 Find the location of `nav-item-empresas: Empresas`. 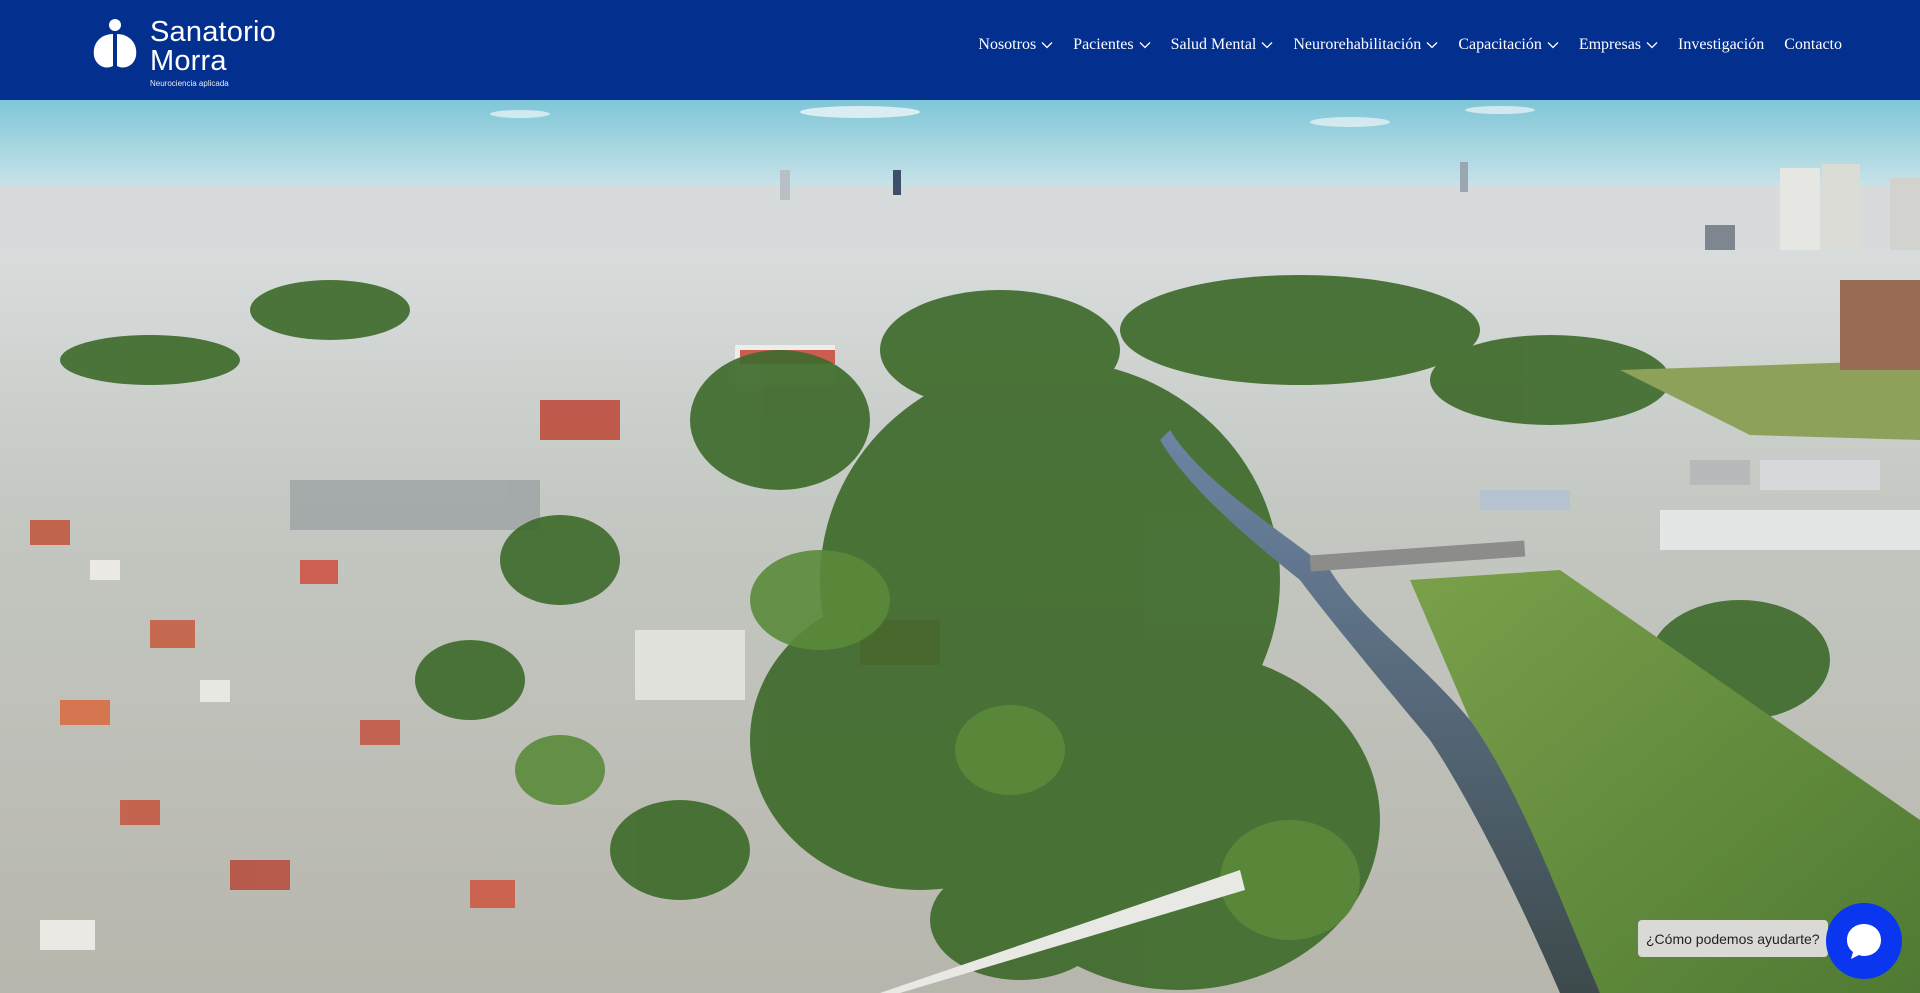

nav-item-empresas: Empresas is located at coordinates (1618, 45).